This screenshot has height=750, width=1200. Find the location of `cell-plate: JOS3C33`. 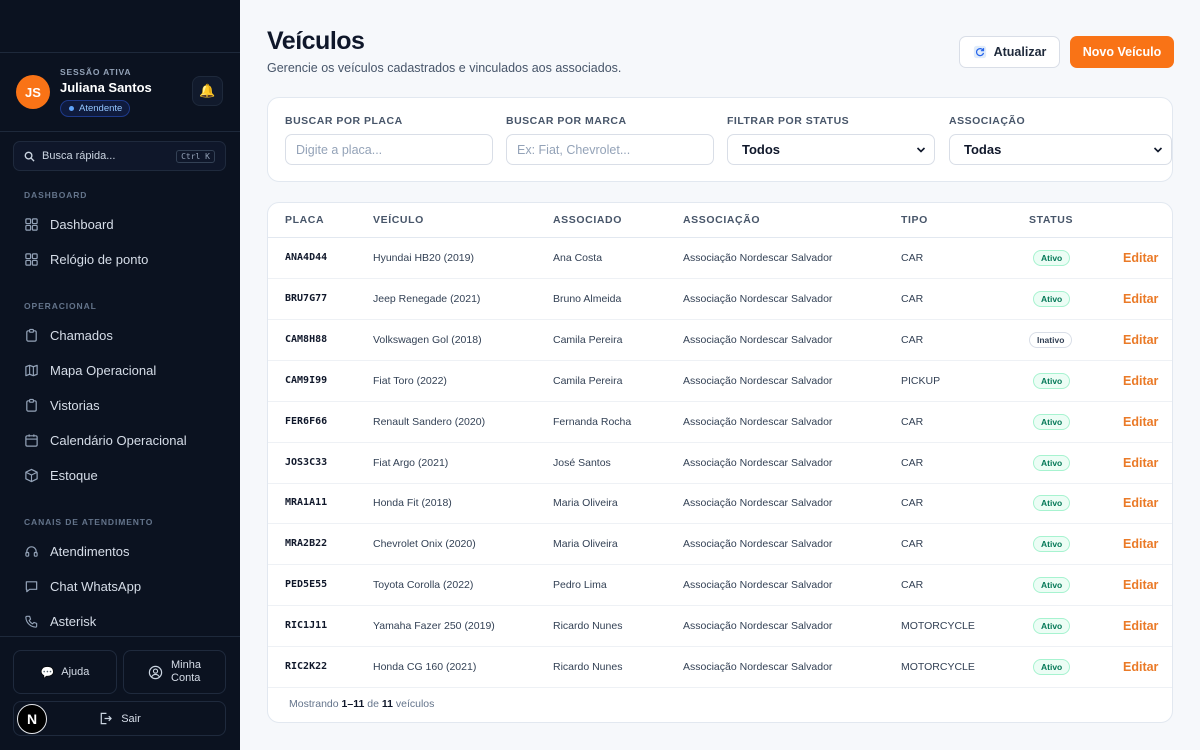

cell-plate: JOS3C33 is located at coordinates (306, 462).